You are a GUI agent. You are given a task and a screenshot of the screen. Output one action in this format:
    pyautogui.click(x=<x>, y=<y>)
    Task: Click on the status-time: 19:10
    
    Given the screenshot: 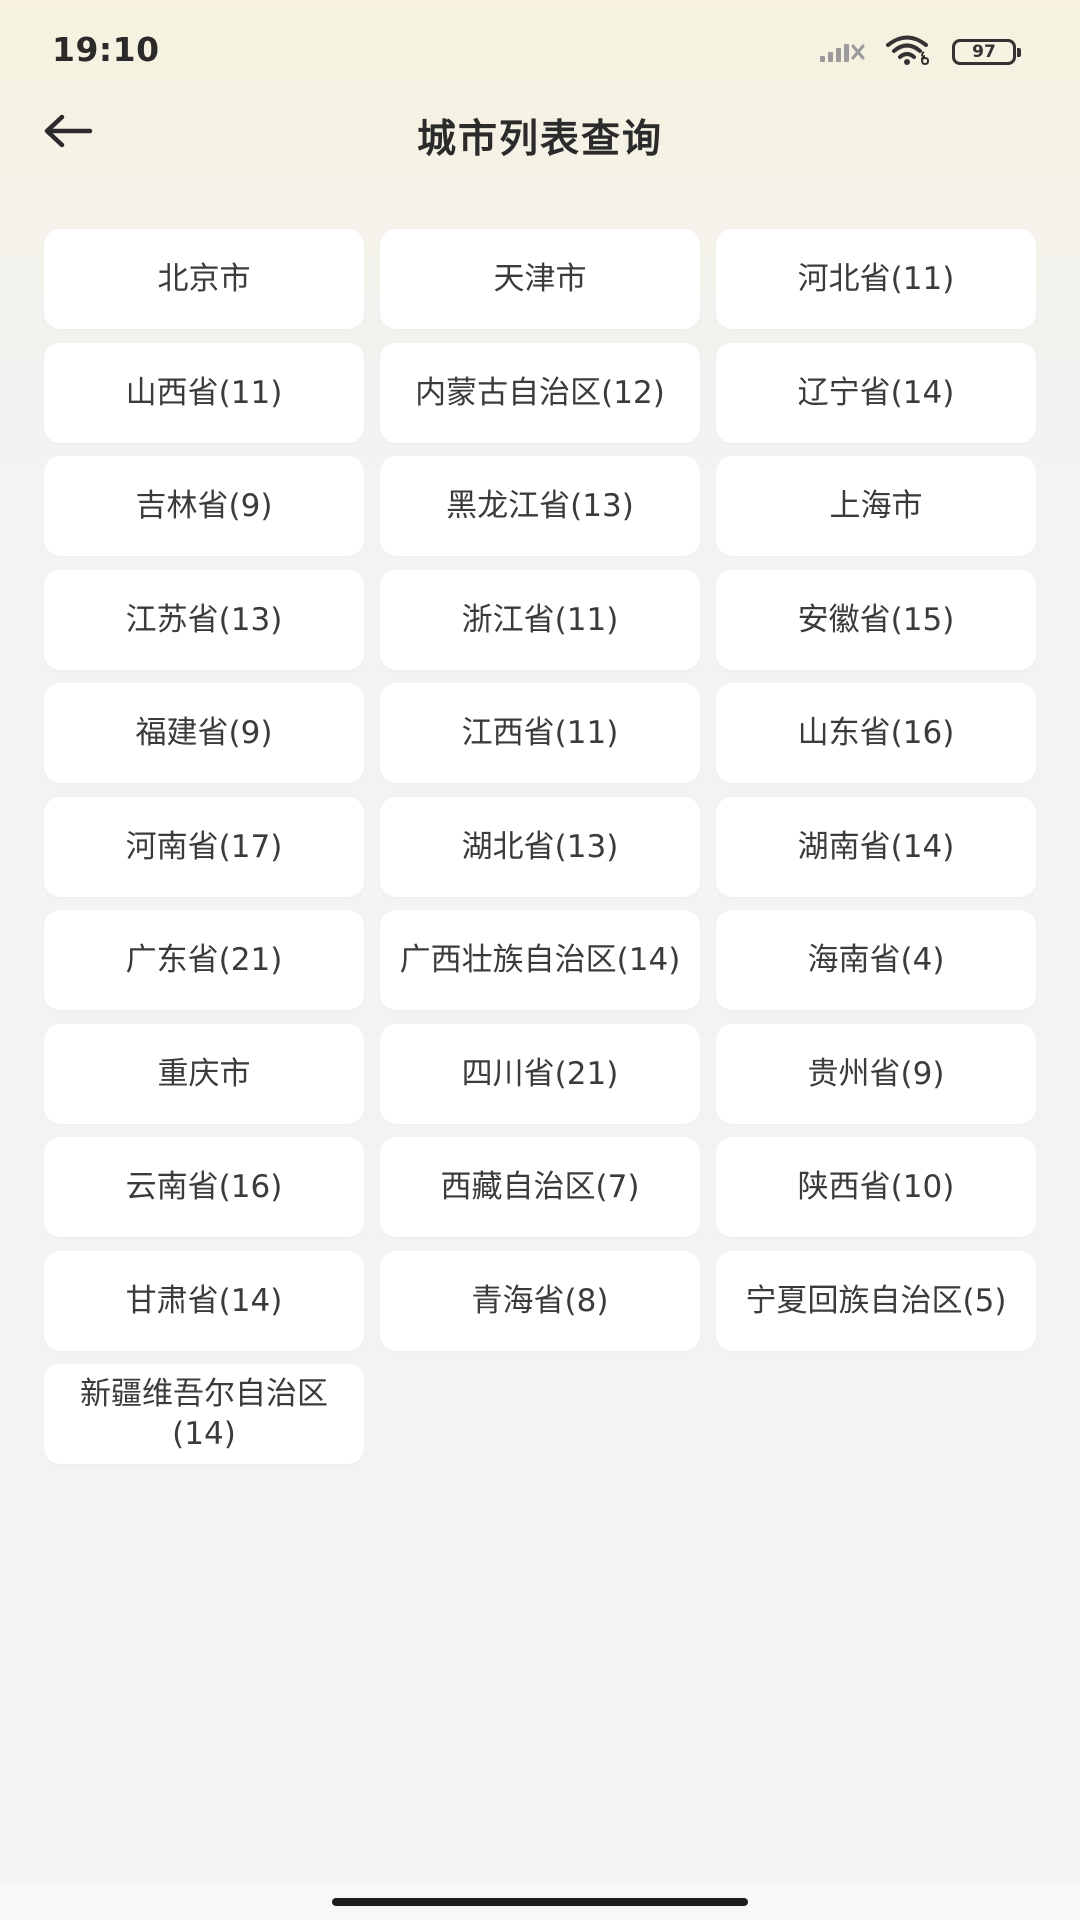 What is the action you would take?
    pyautogui.click(x=106, y=49)
    